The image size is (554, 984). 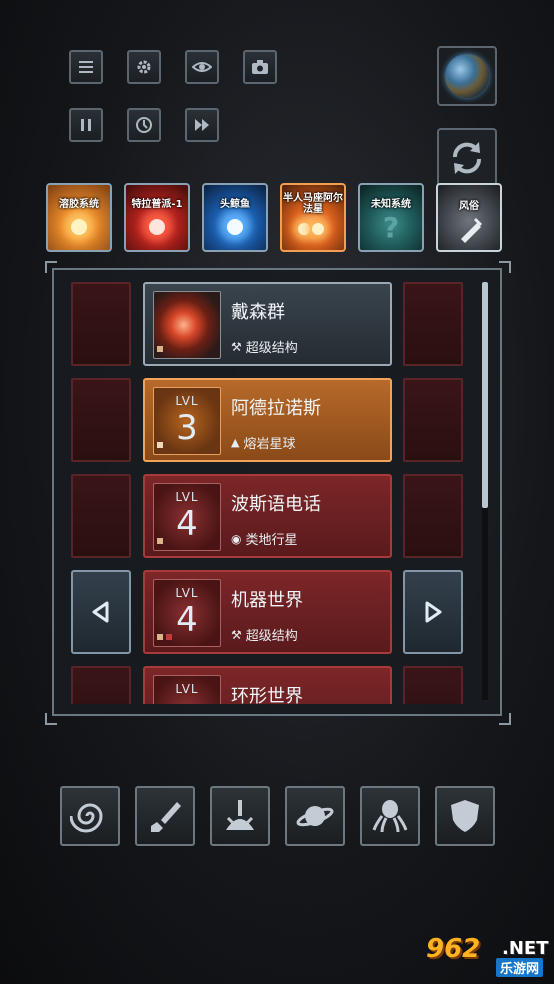 I want to click on item-name: 戴森群, so click(x=258, y=312).